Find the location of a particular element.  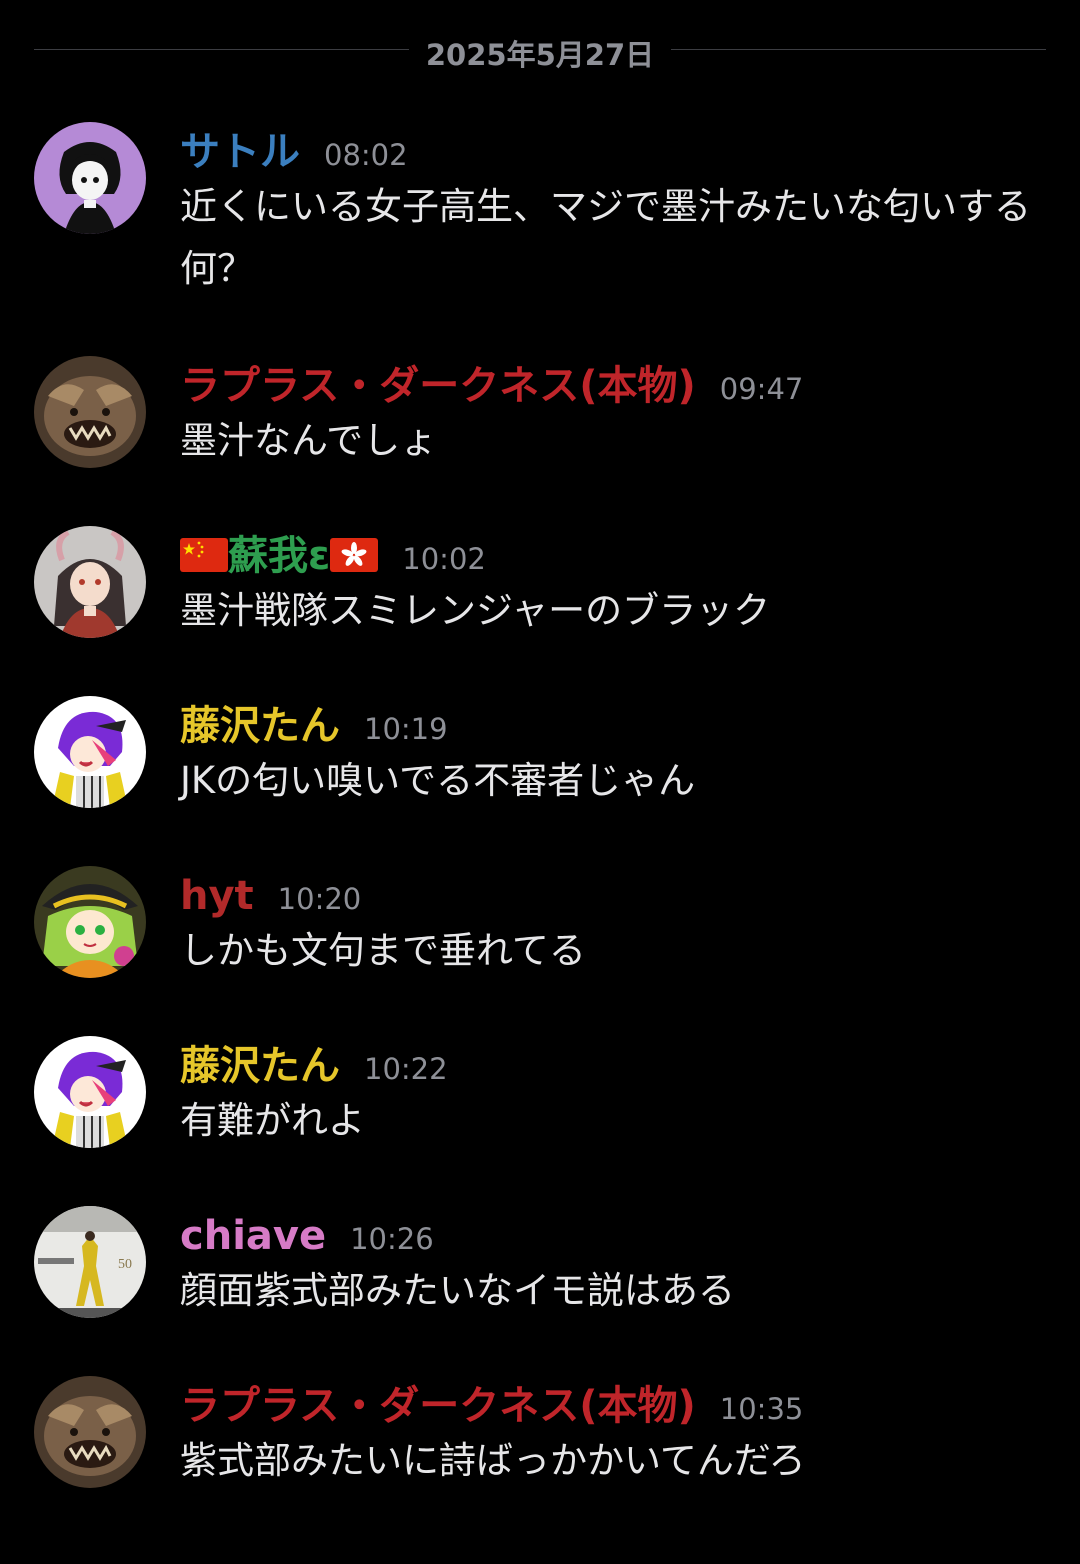

username: chiave is located at coordinates (253, 1236).